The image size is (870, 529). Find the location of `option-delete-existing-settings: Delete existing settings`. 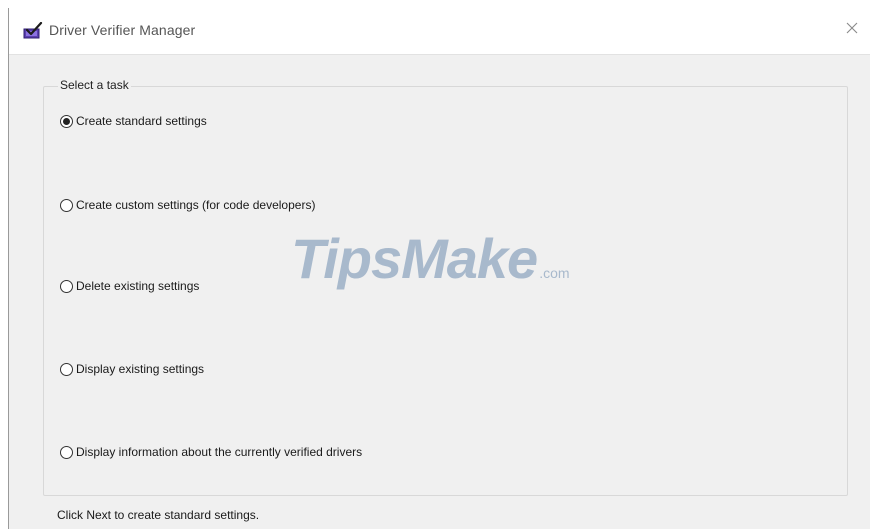

option-delete-existing-settings: Delete existing settings is located at coordinates (129, 286).